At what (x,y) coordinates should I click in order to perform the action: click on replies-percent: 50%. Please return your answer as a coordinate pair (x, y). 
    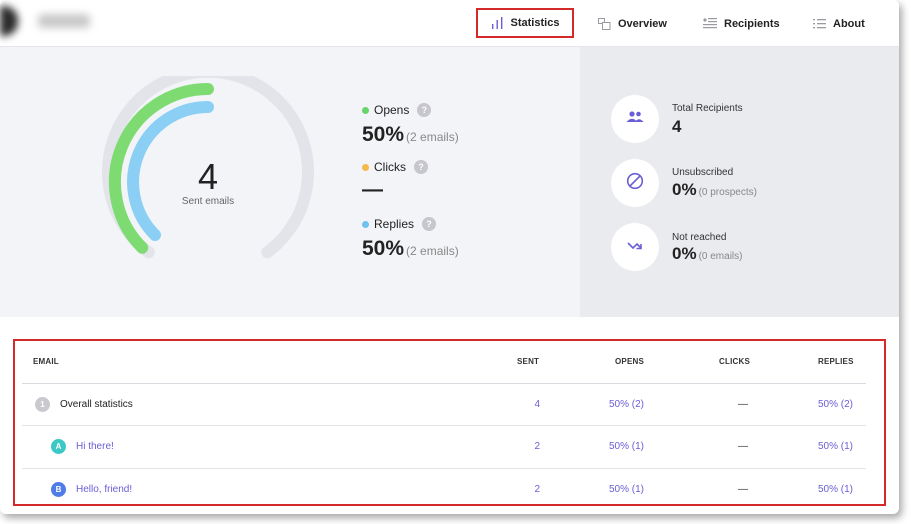
    Looking at the image, I should click on (383, 248).